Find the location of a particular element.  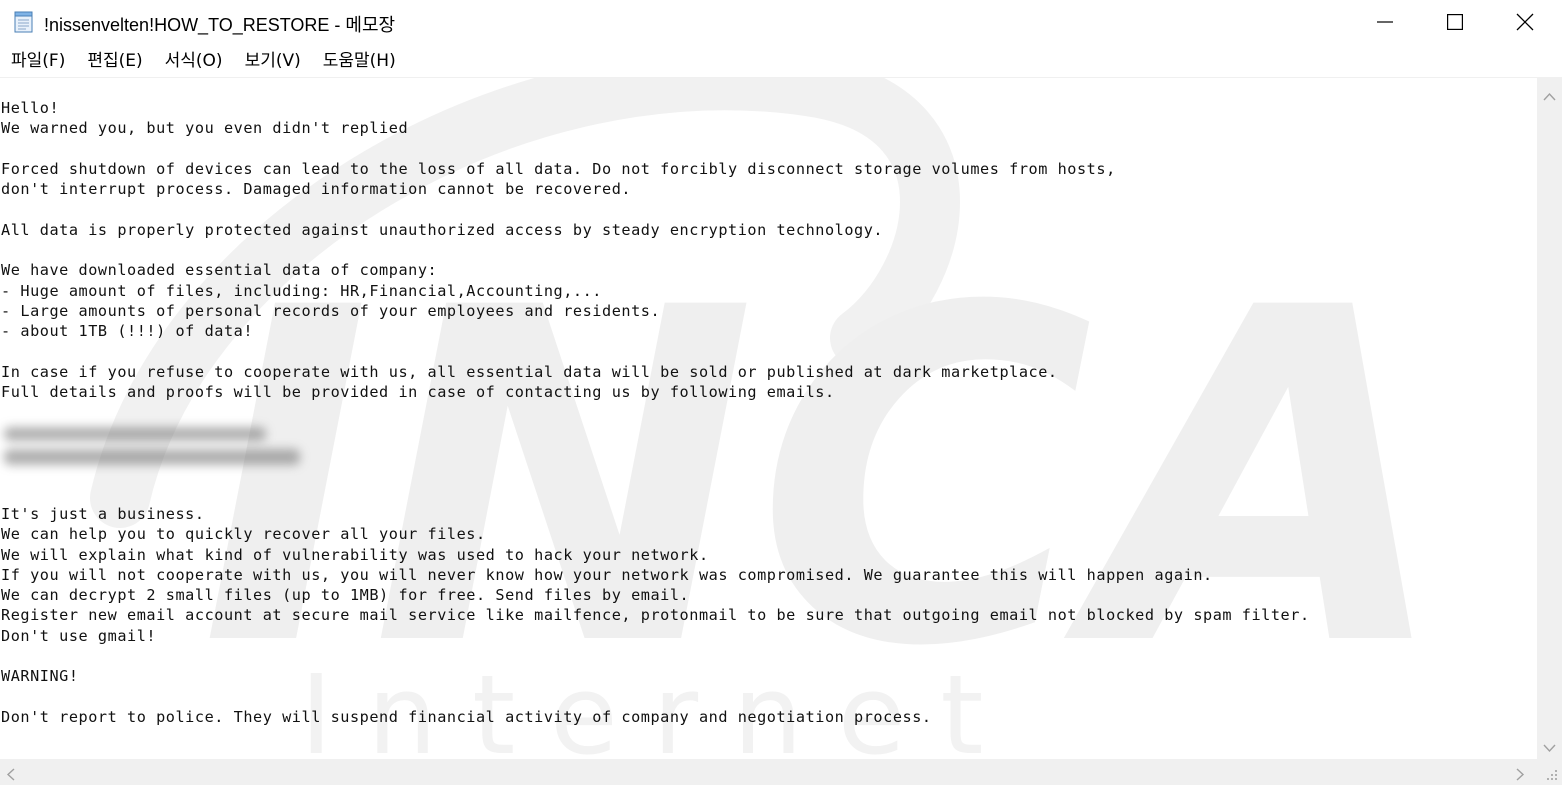

vertical-scrollbar is located at coordinates (1549, 418).